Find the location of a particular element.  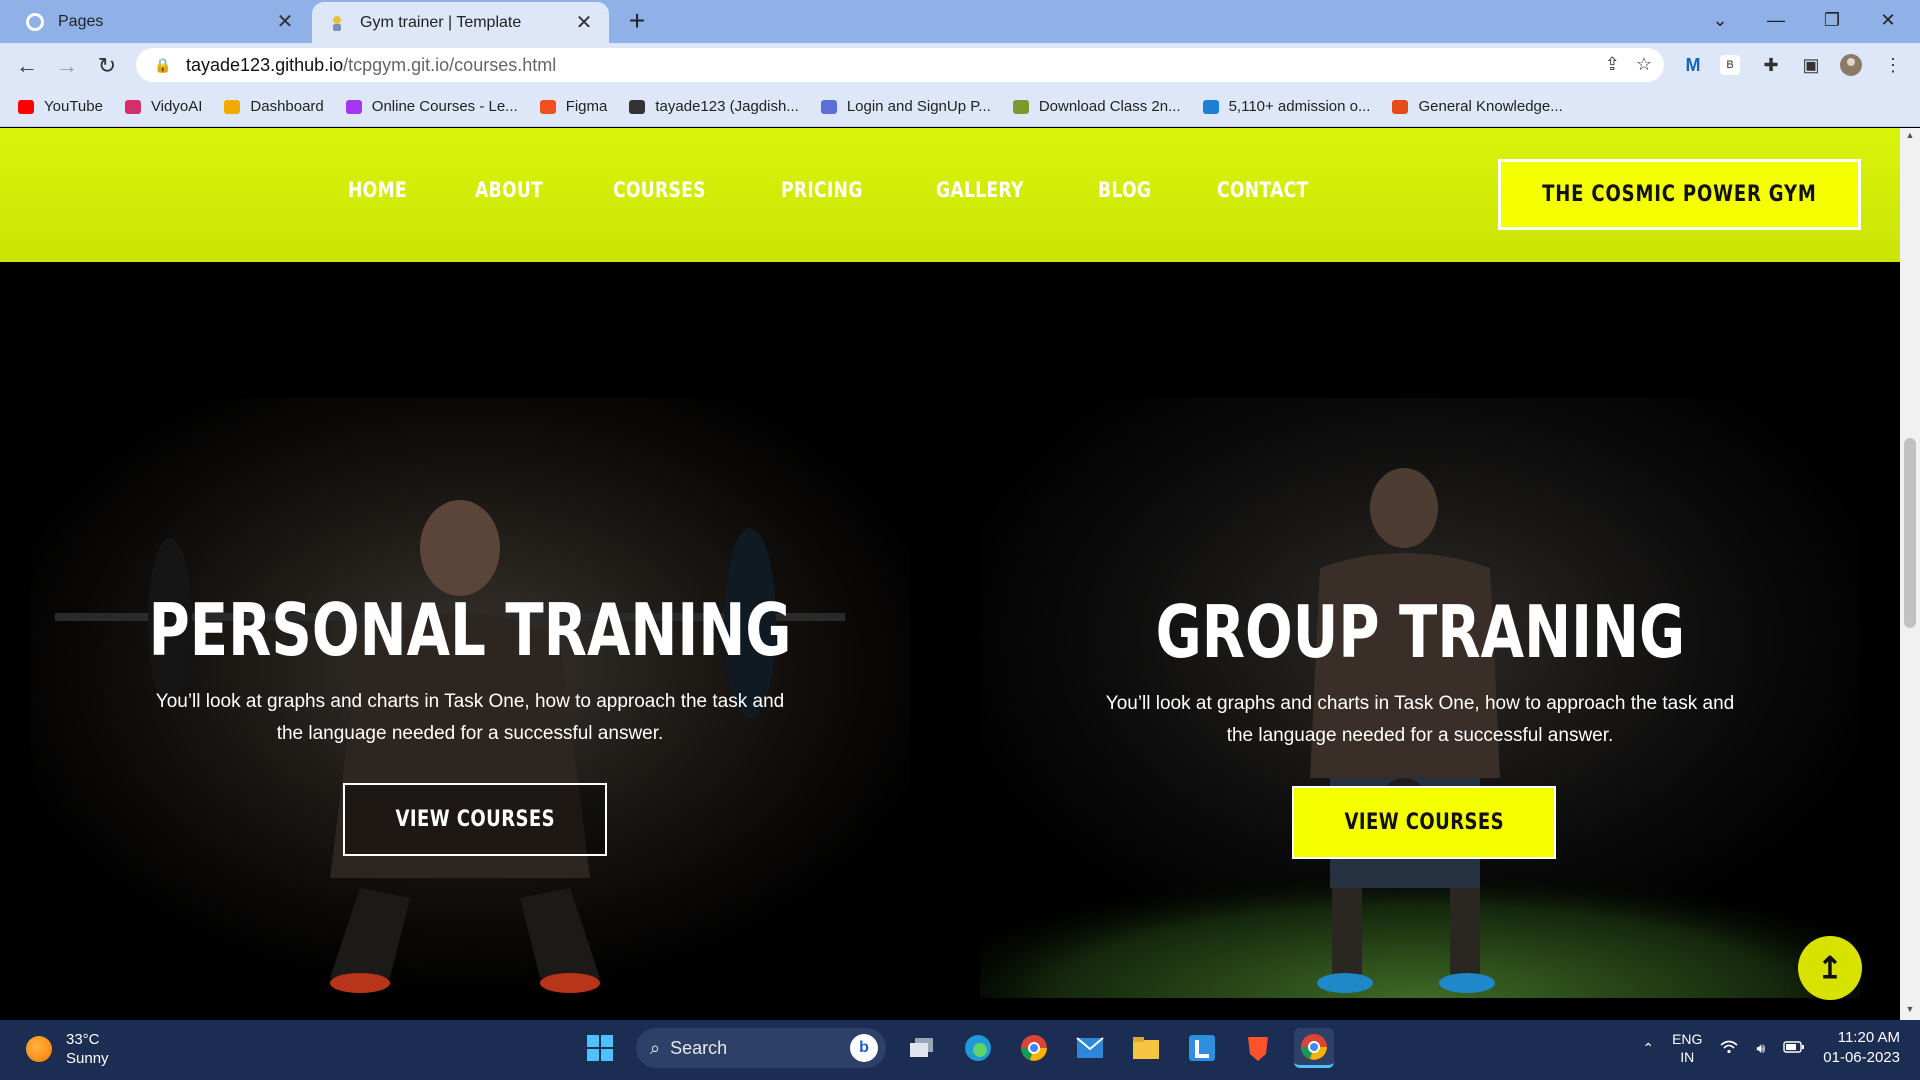

chrome-active-icon is located at coordinates (1314, 1048).